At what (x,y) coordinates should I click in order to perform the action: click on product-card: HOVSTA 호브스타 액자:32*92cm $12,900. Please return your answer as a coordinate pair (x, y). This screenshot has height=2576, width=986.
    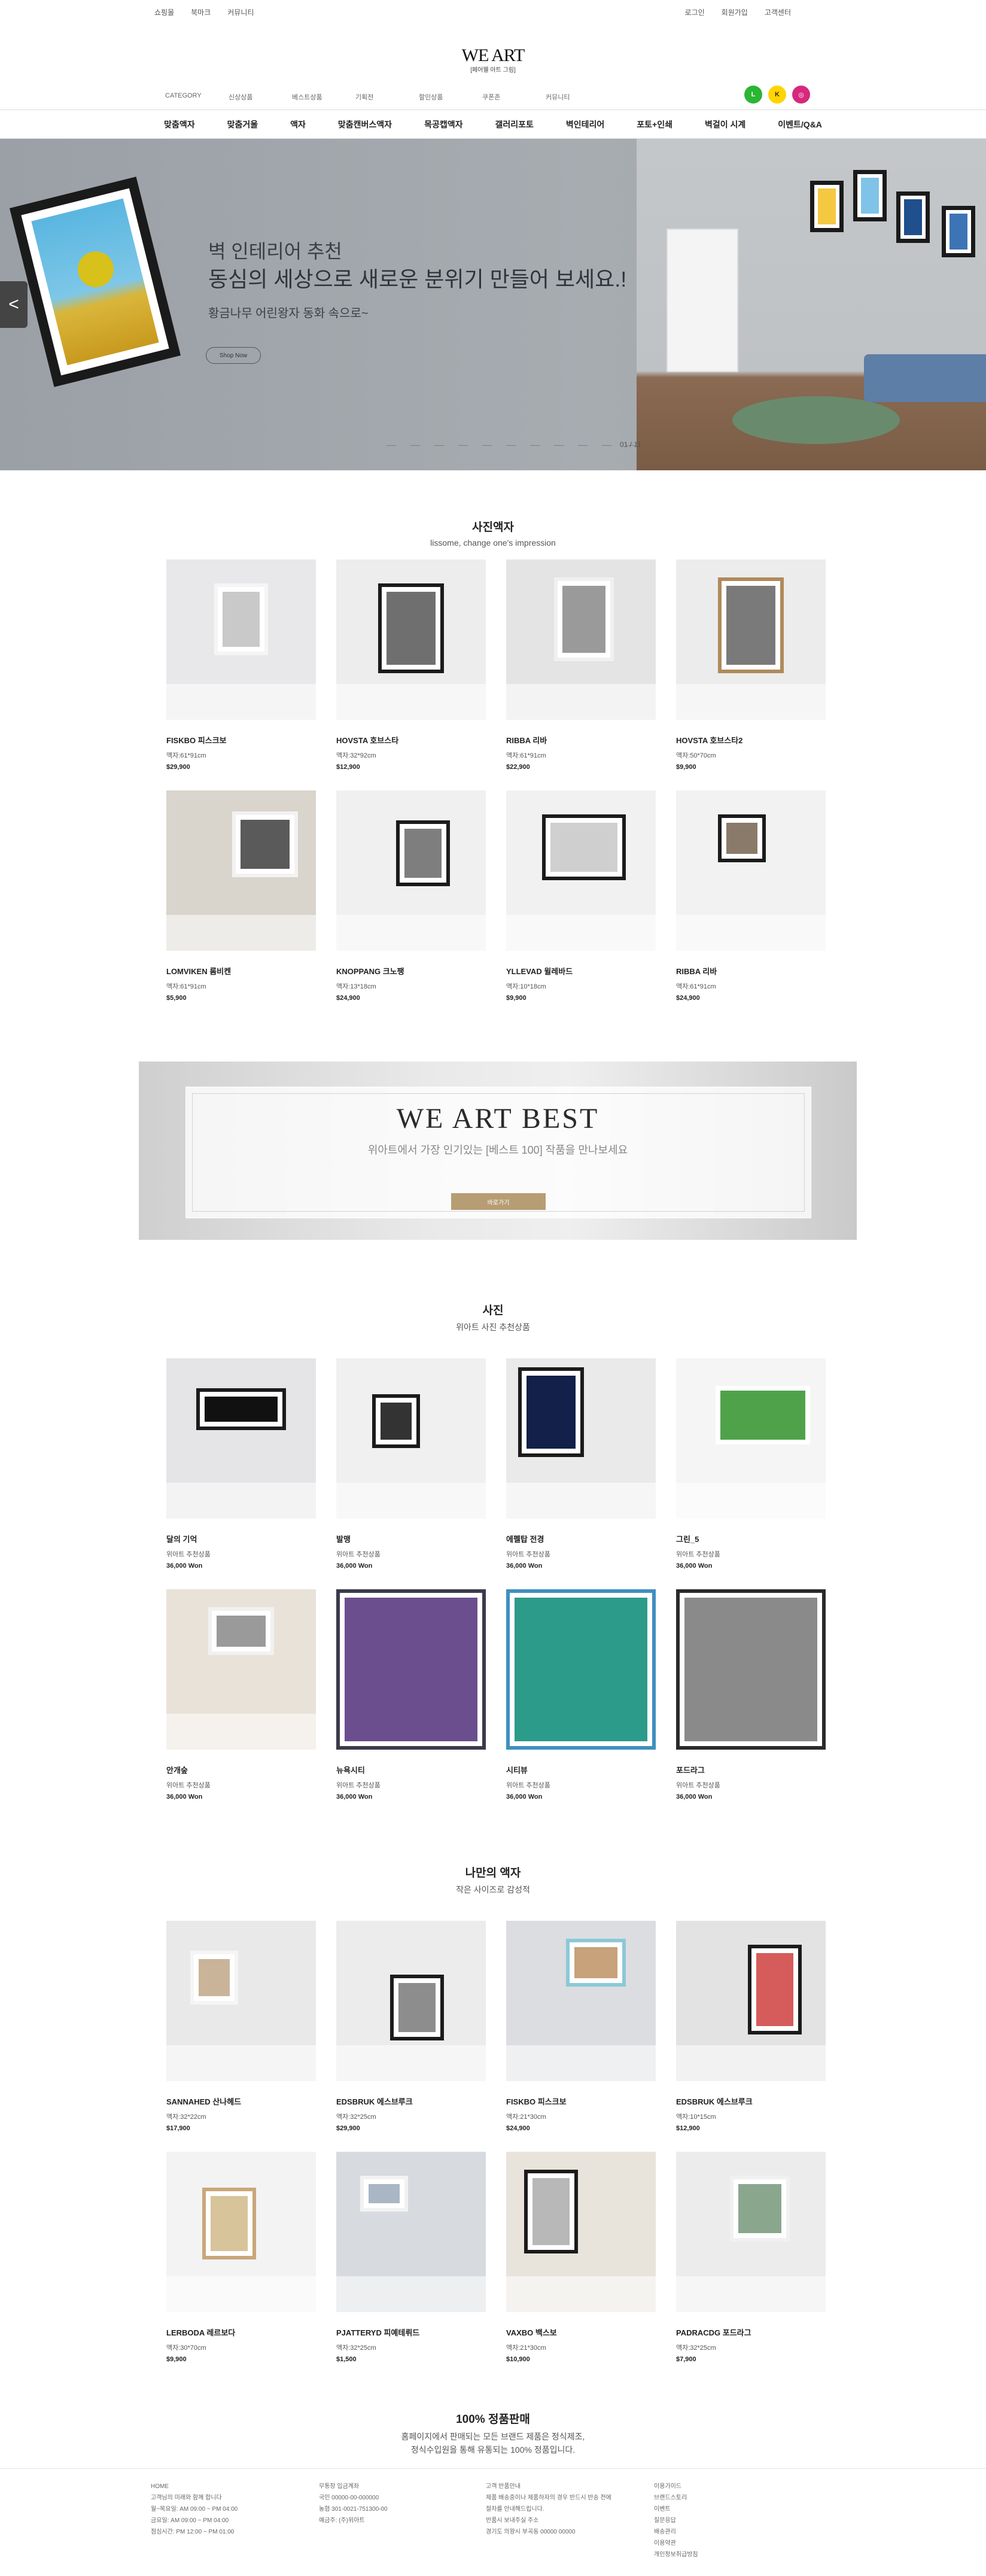
    Looking at the image, I should click on (411, 675).